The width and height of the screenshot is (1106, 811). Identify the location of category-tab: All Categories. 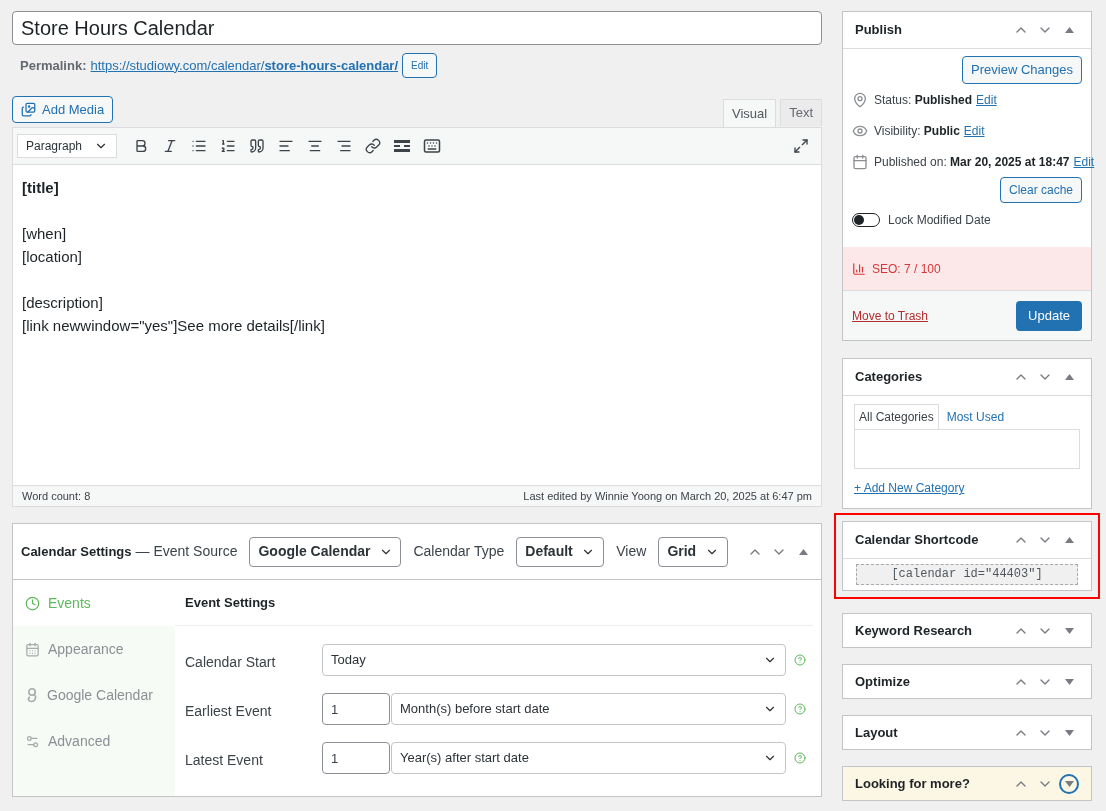
(896, 416).